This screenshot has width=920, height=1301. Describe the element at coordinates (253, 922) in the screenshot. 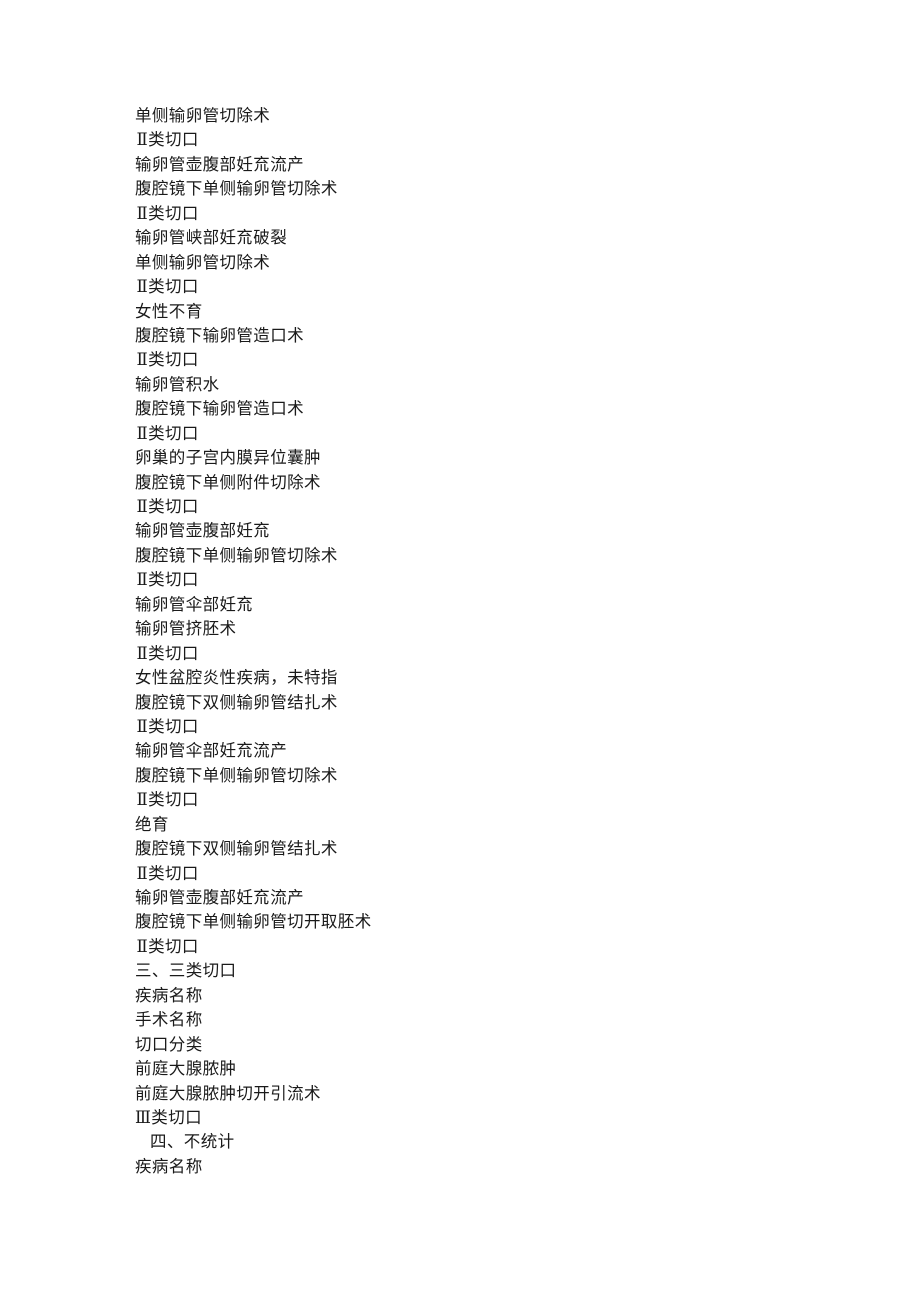

I see `document-line: 腹腔镜下单侧输卵管切开取胚术` at that location.